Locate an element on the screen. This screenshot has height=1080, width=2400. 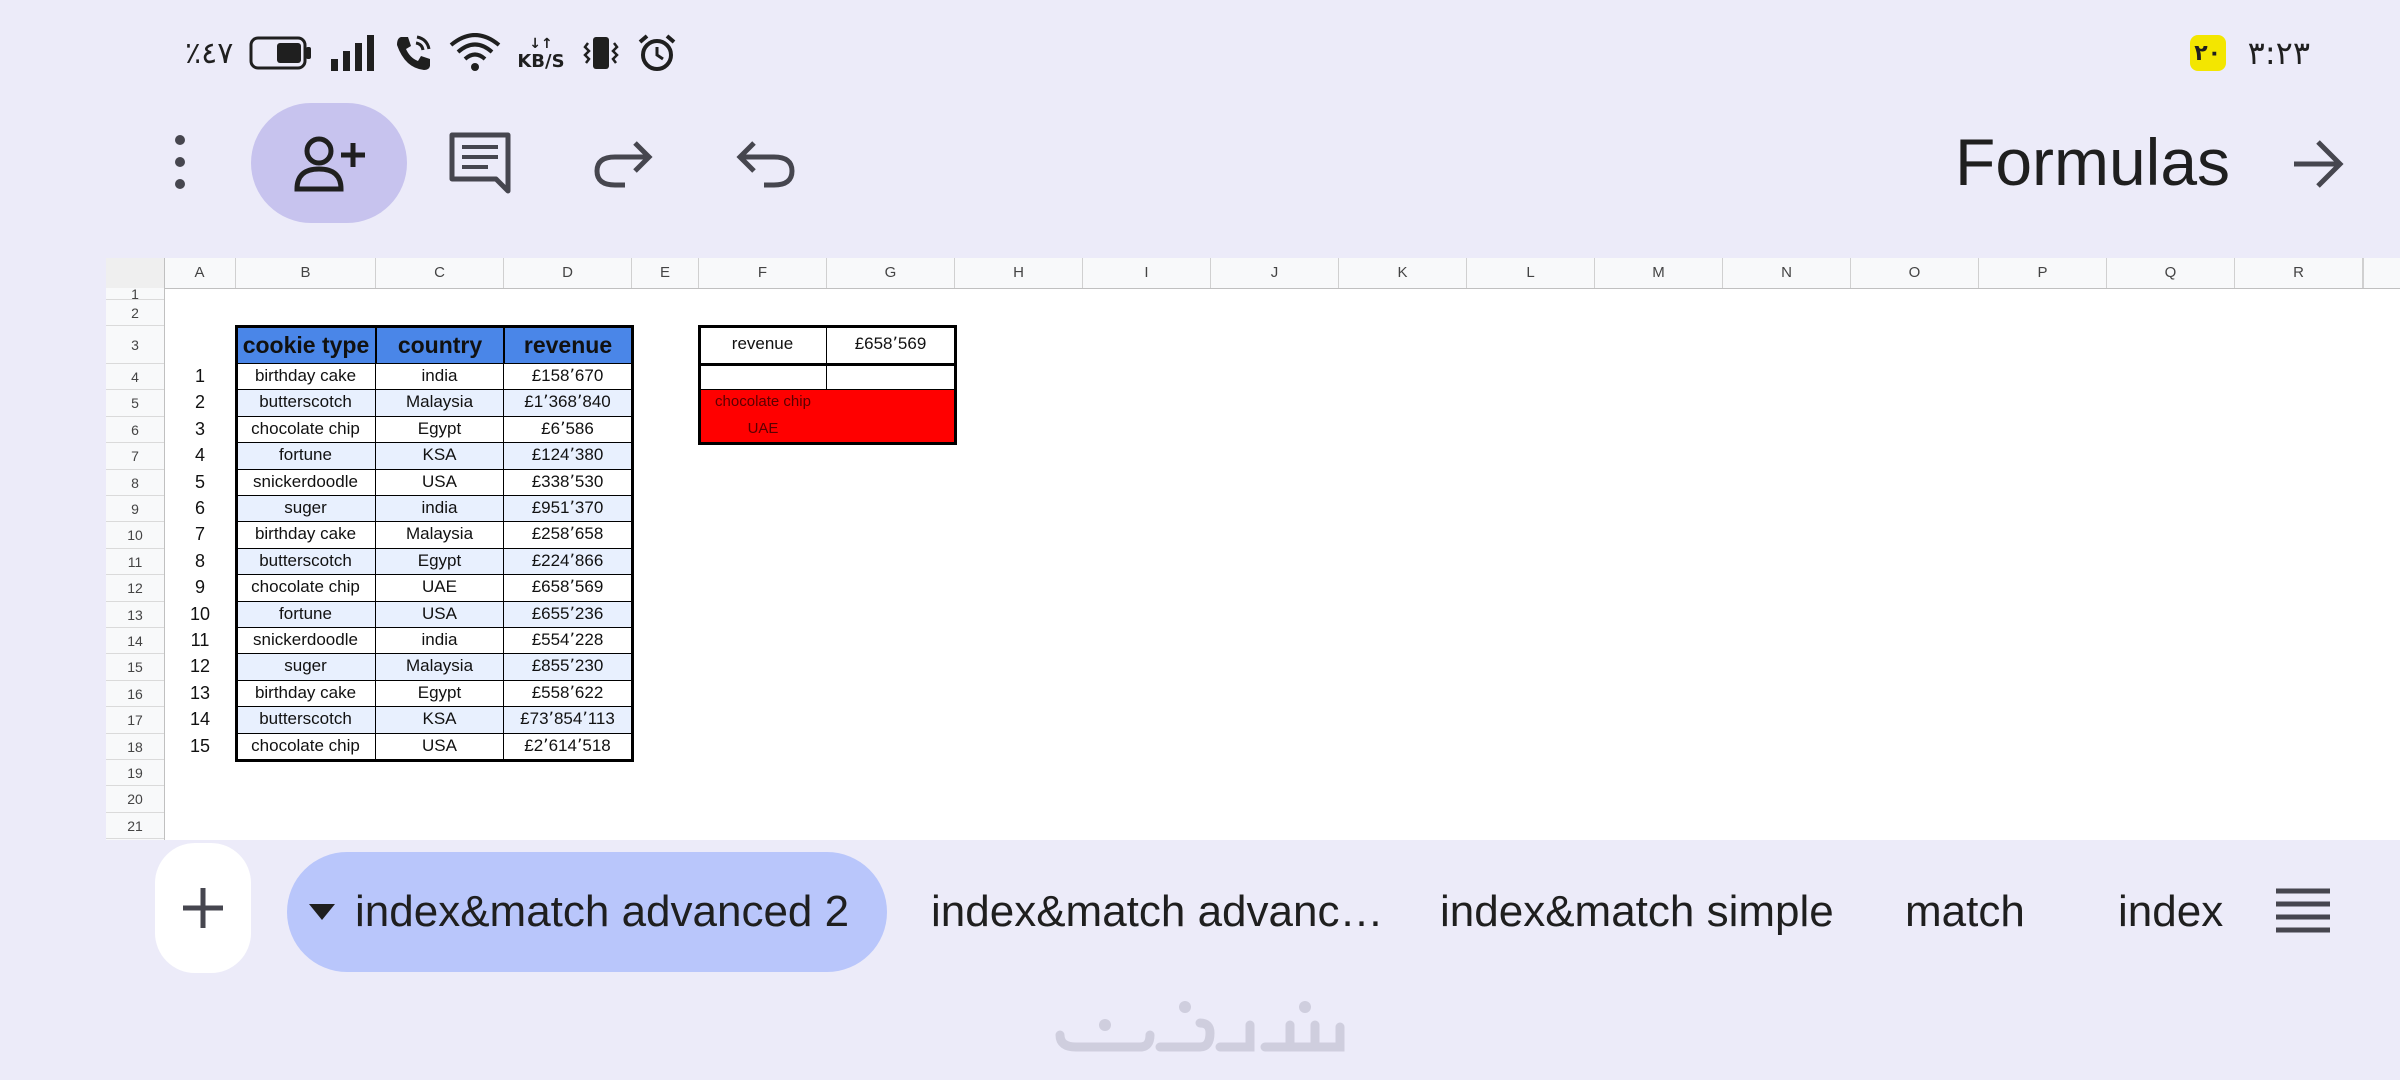
row-header-7: 7 is located at coordinates (135, 456).